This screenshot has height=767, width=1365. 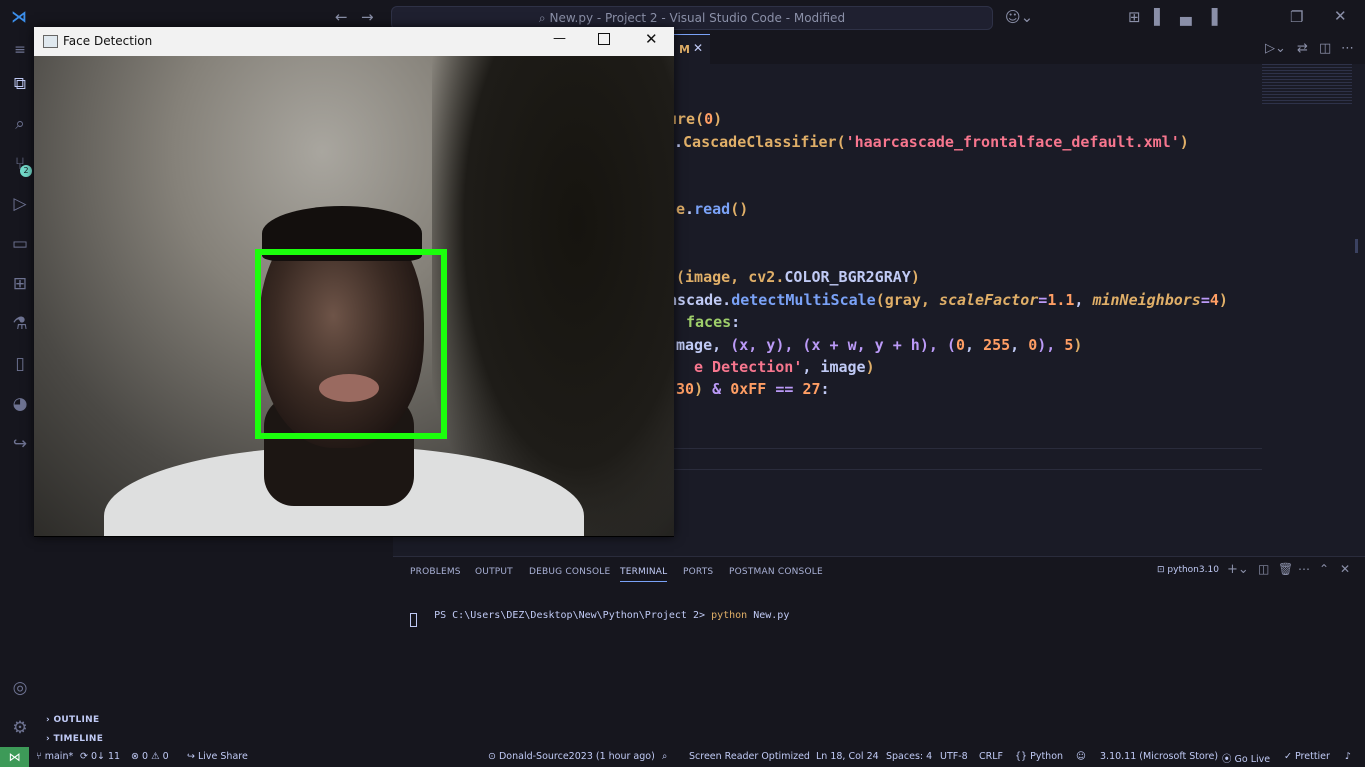 I want to click on code-token: COLOR_BGR2GRAY, so click(x=847, y=277).